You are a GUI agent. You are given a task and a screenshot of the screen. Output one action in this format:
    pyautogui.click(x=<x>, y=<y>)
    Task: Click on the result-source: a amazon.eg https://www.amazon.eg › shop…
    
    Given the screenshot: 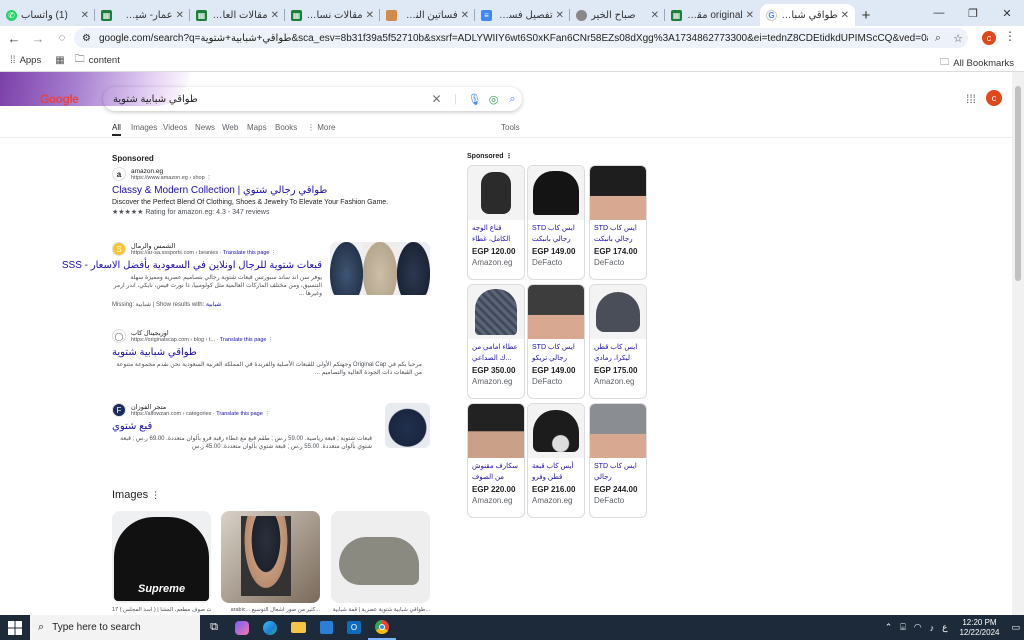 What is the action you would take?
    pyautogui.click(x=272, y=174)
    